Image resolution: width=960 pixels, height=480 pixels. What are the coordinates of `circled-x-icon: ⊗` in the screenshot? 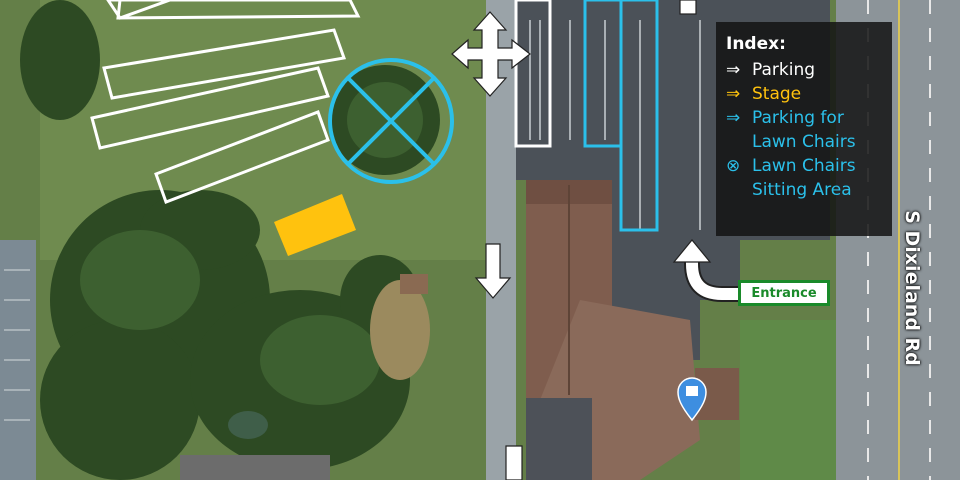 It's located at (733, 166).